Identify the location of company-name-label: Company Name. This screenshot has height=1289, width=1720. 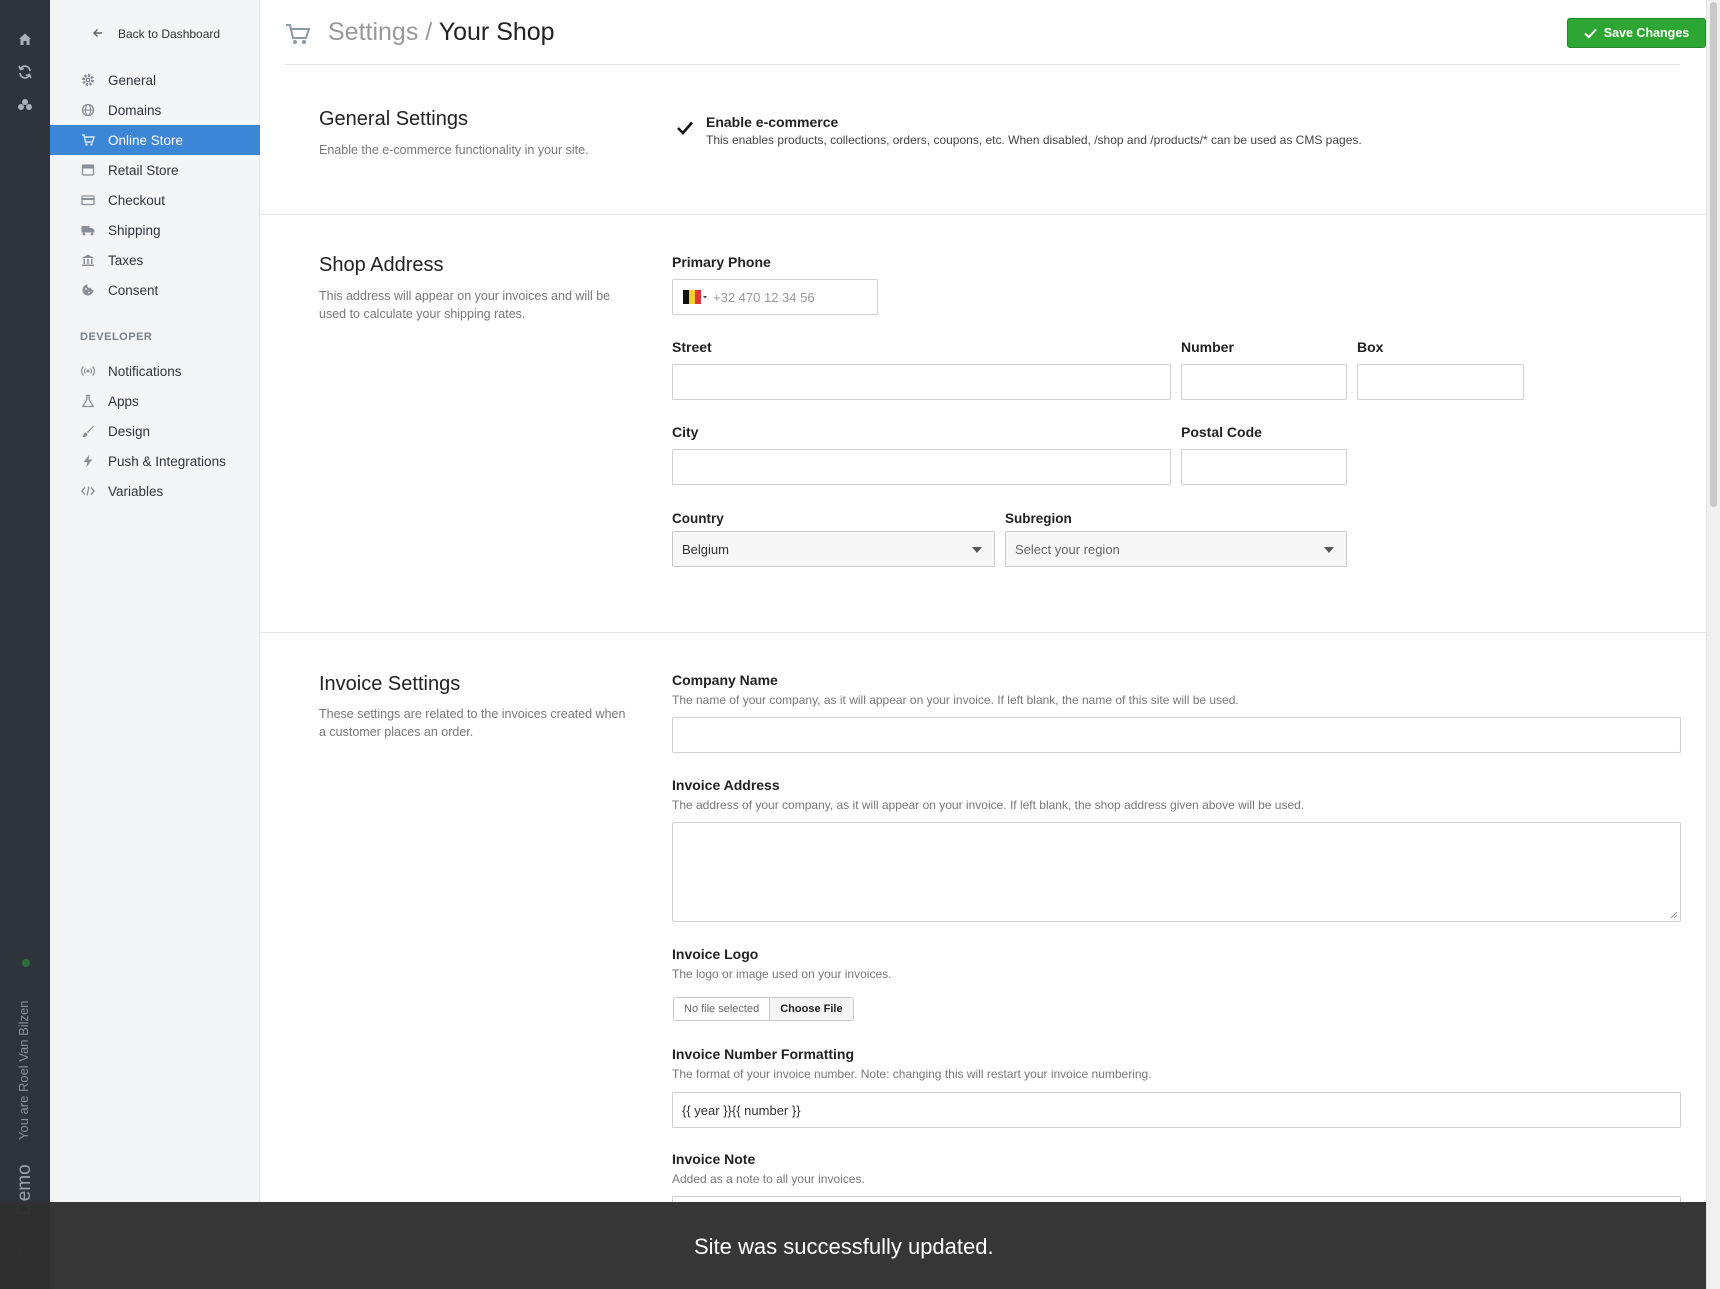
(725, 680).